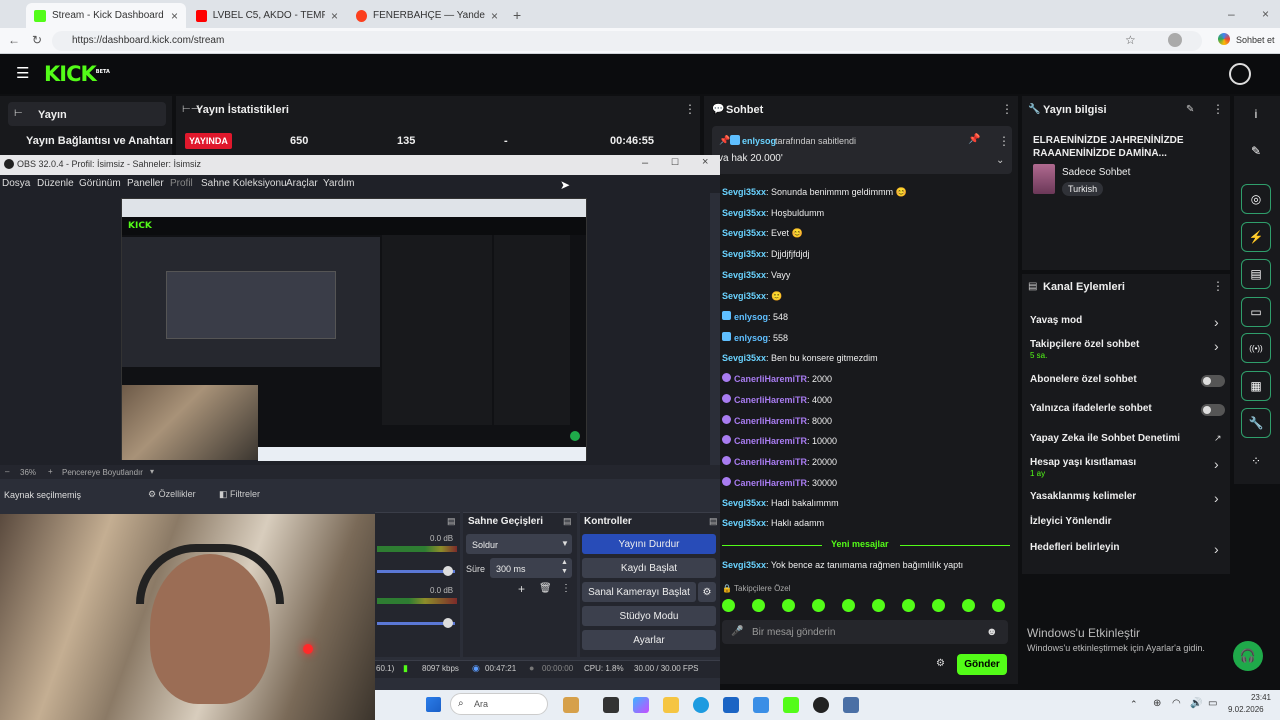 Image resolution: width=1280 pixels, height=720 pixels. What do you see at coordinates (1190, 109) in the screenshot?
I see `edit-icon: ✎` at bounding box center [1190, 109].